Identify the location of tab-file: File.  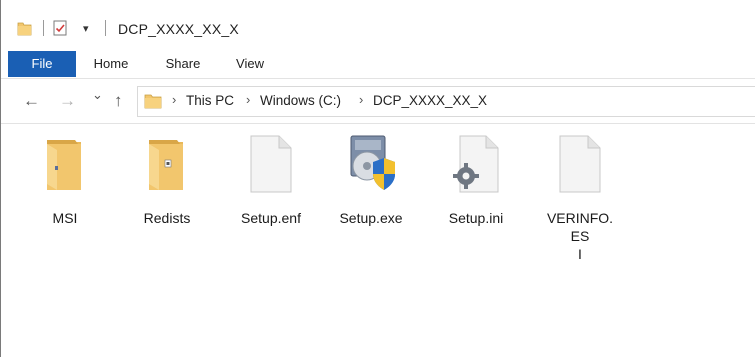
(42, 64).